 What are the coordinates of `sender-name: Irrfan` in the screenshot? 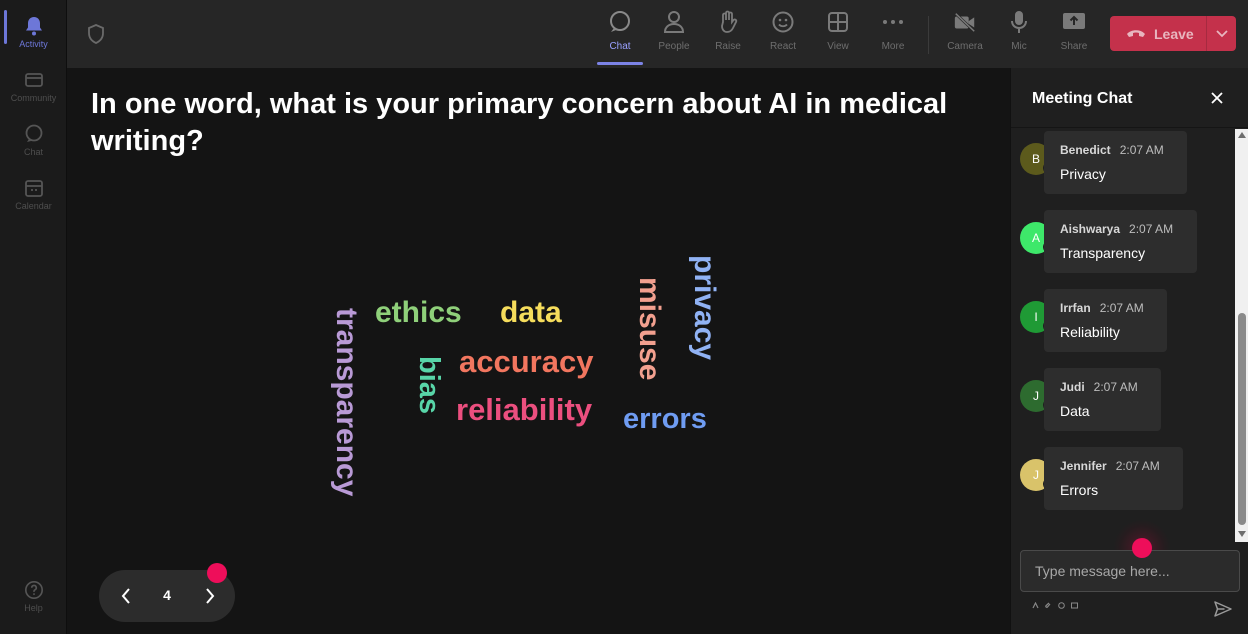 It's located at (1075, 308).